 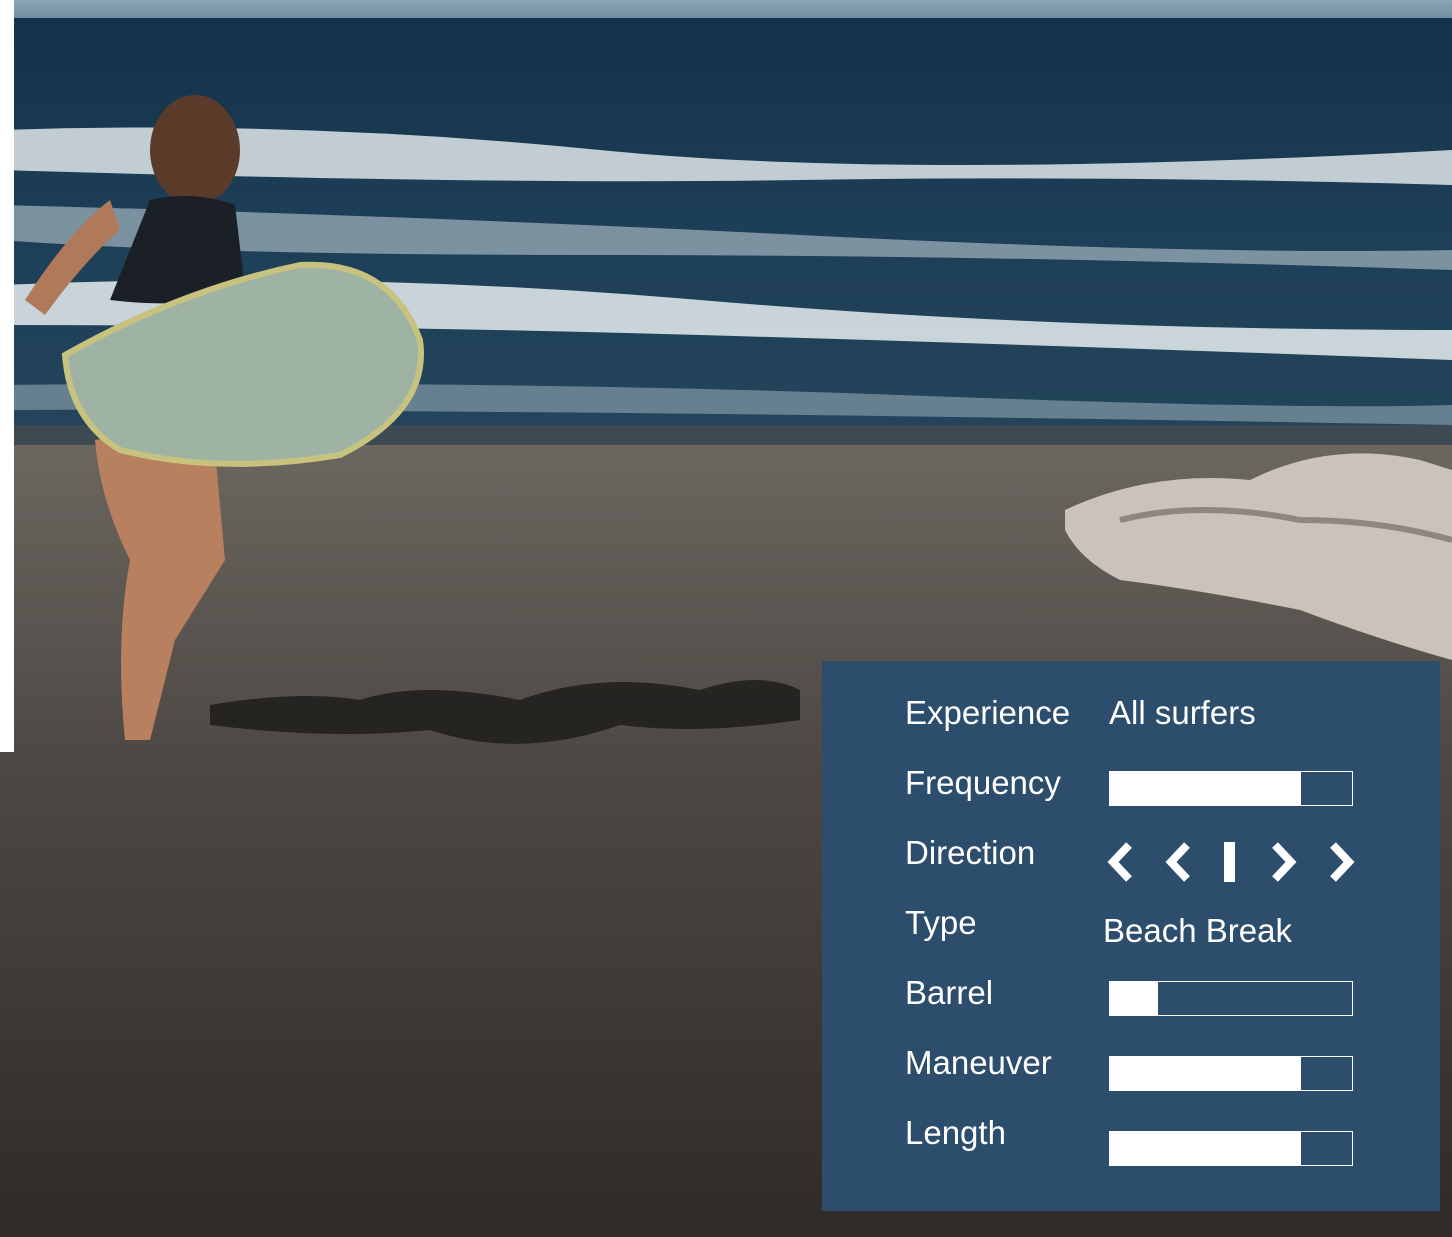 I want to click on center-bar-icon, so click(x=1229, y=862).